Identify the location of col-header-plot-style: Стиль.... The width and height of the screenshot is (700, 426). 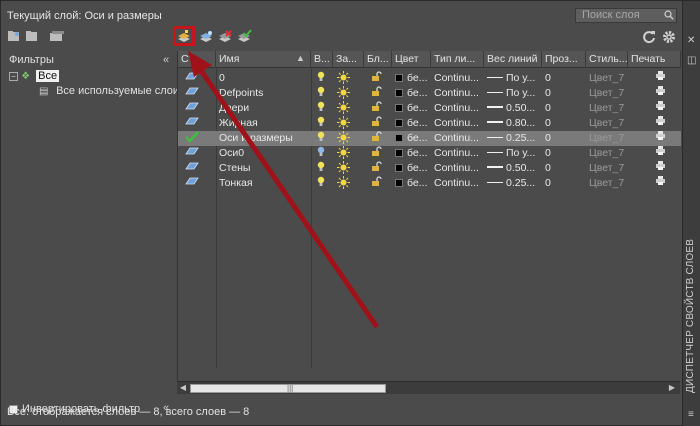
(607, 59).